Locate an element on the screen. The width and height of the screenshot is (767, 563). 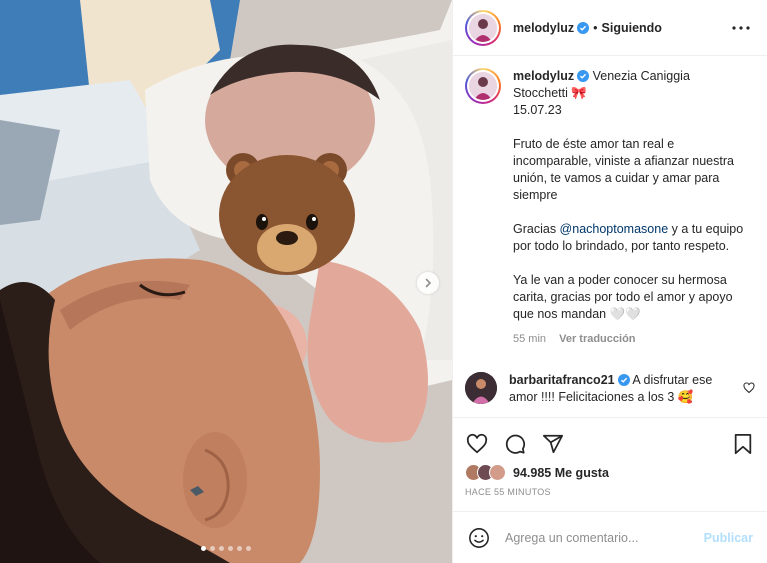
comment-icon is located at coordinates (515, 444).